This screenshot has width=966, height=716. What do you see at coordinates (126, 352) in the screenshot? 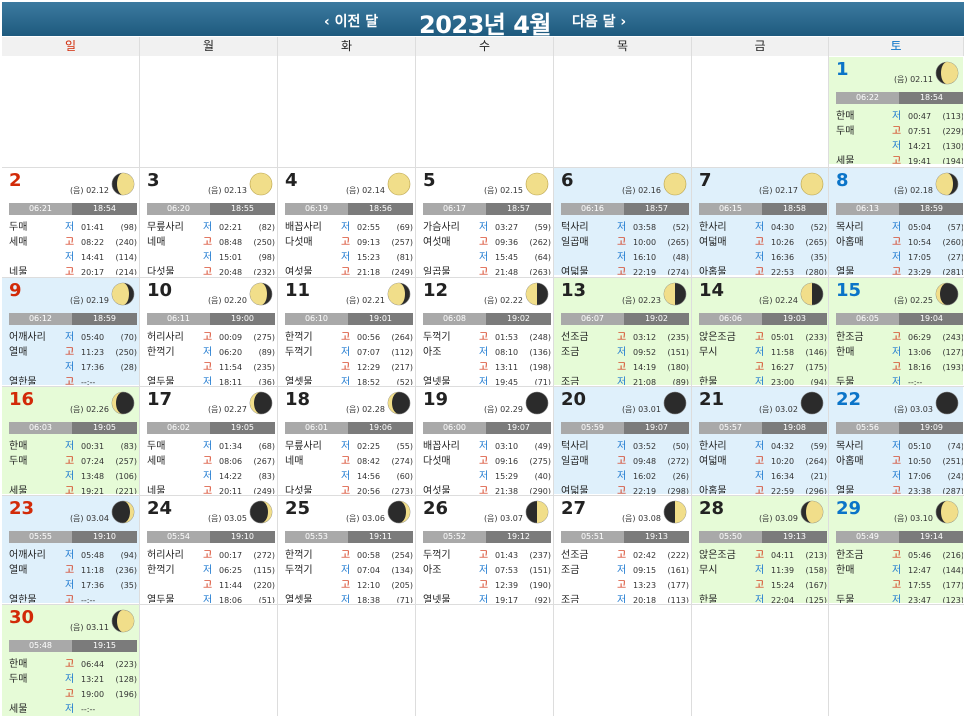
I see `tide-height: (250)` at bounding box center [126, 352].